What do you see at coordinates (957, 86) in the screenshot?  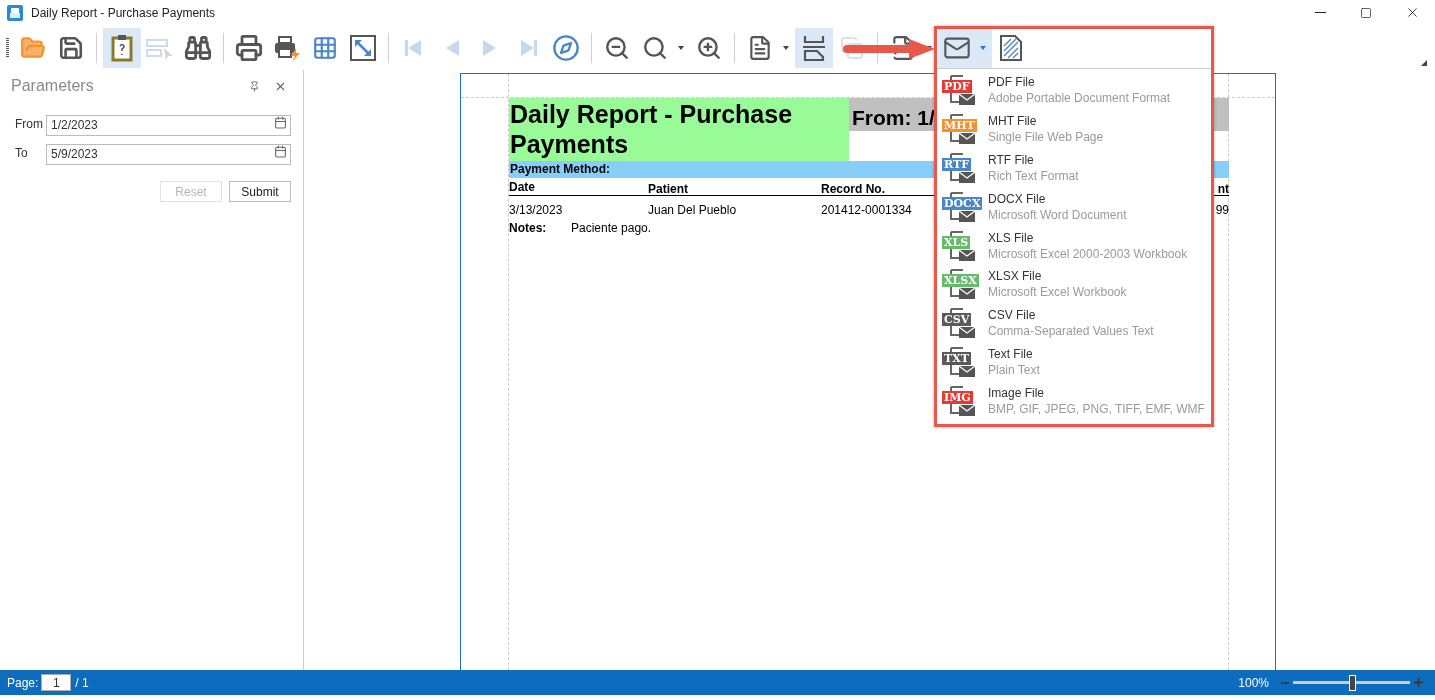 I see `format-badge: PDF` at bounding box center [957, 86].